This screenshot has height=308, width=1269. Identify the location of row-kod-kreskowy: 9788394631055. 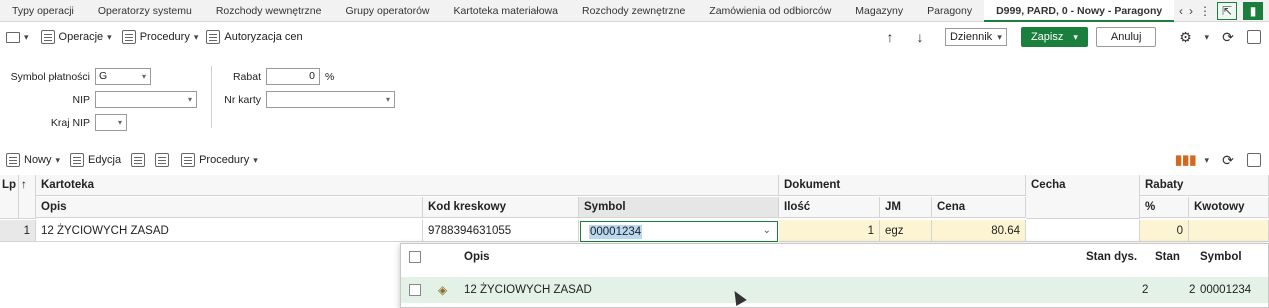
(501, 231).